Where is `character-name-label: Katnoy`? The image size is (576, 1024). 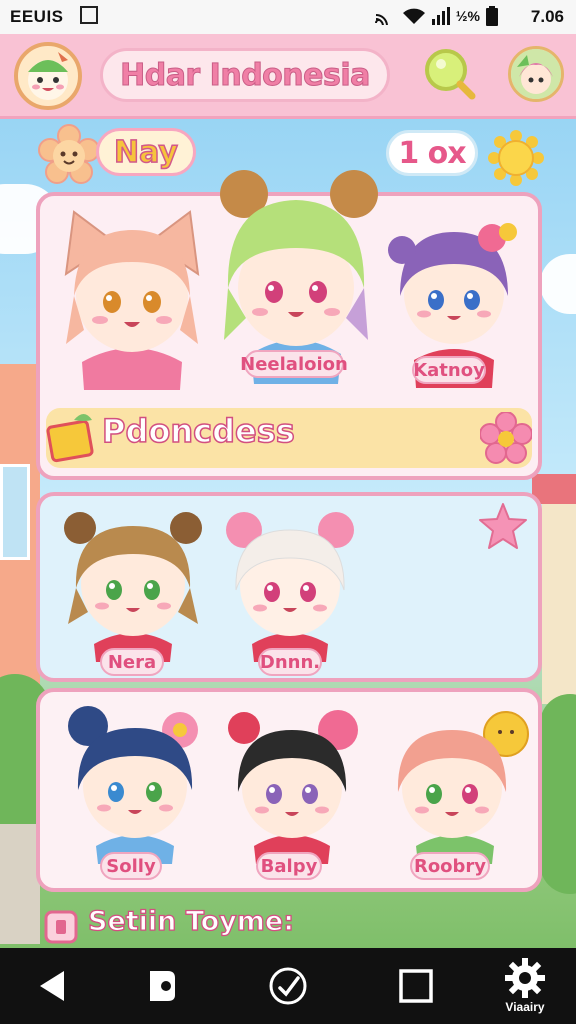
character-name-label: Katnoy is located at coordinates (449, 370).